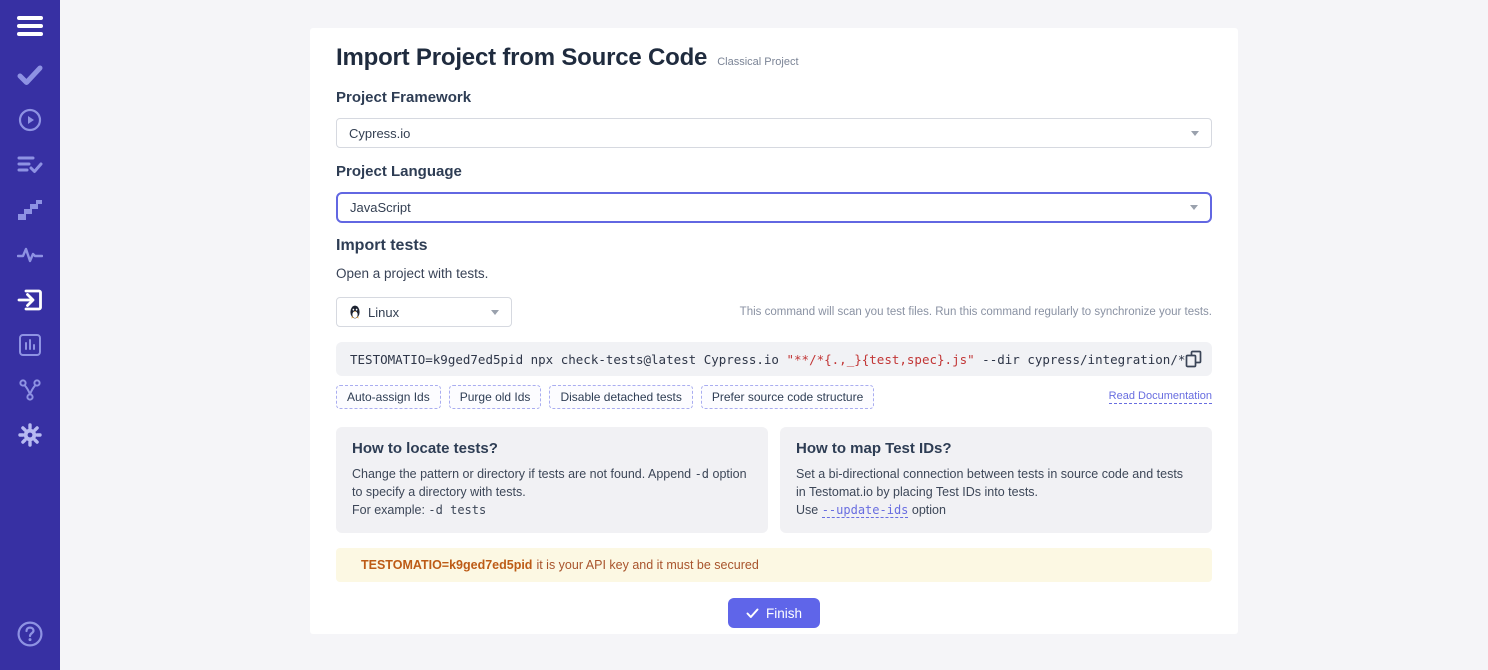 This screenshot has height=670, width=1488. I want to click on map-test-ids-title: How to map Test IDs?, so click(874, 448).